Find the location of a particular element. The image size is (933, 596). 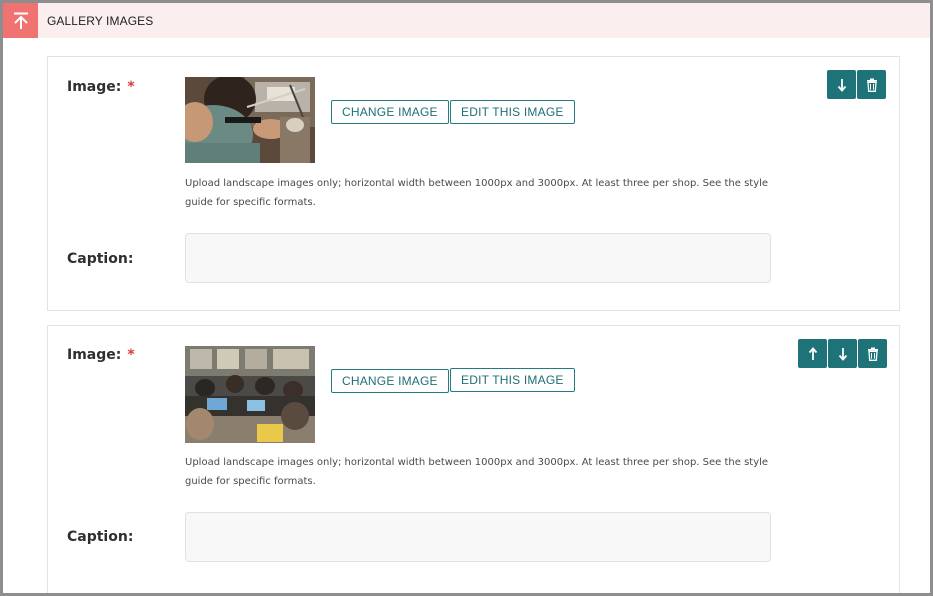

section-title: GALLERY IMAGES is located at coordinates (100, 20).